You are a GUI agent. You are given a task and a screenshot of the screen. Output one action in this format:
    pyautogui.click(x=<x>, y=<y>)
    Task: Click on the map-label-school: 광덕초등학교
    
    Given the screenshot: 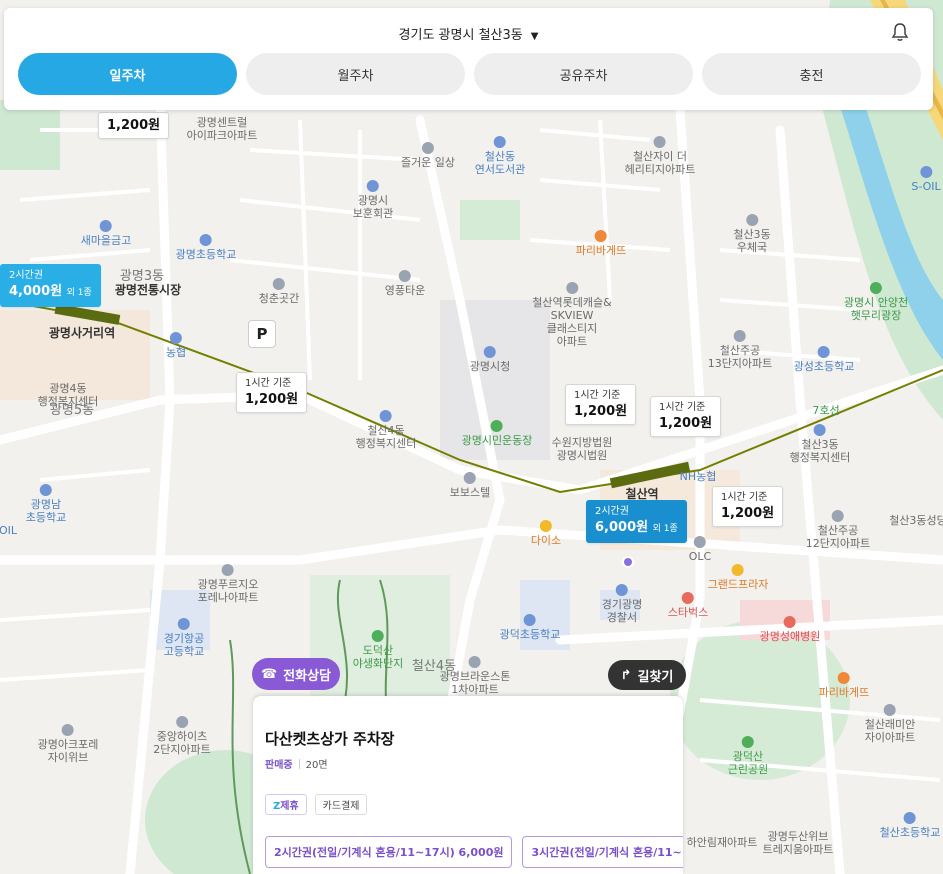 What is the action you would take?
    pyautogui.click(x=530, y=627)
    